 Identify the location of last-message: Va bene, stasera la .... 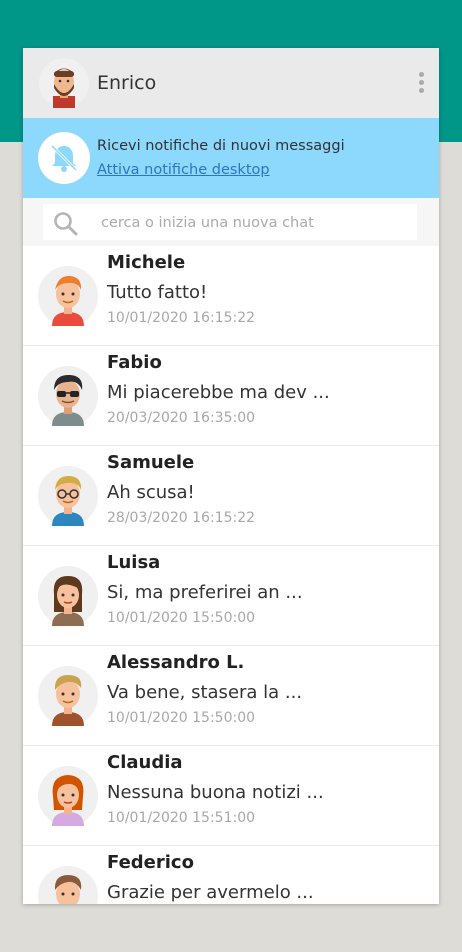
(205, 692).